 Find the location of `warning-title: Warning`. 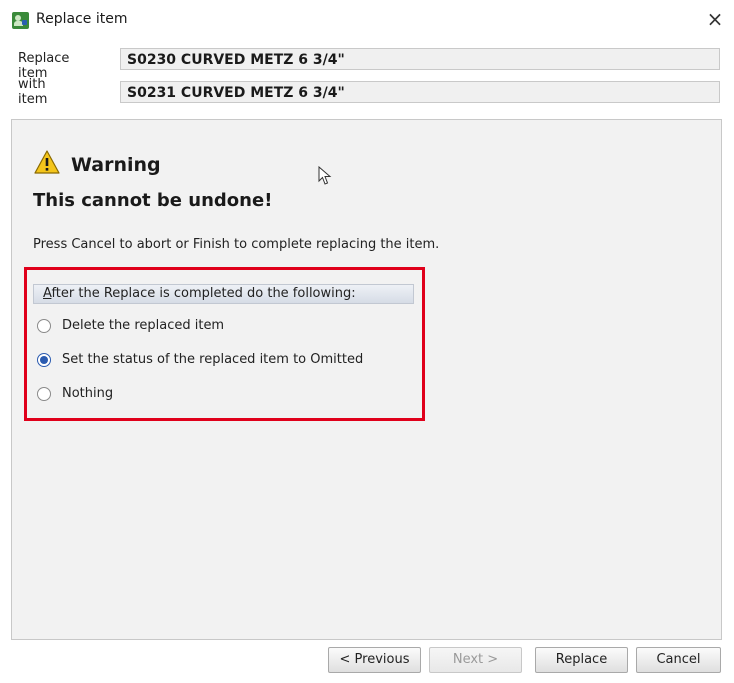

warning-title: Warning is located at coordinates (116, 165).